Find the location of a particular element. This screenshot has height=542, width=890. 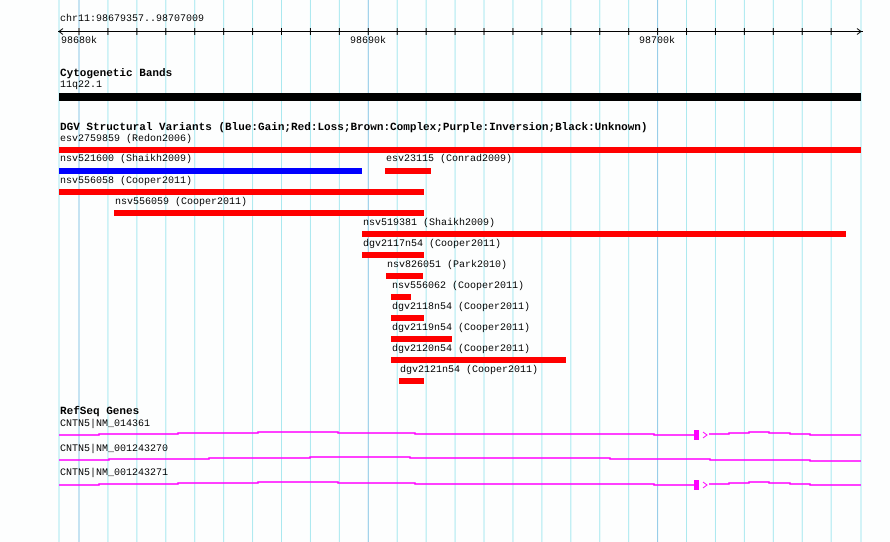

variant-label: nsv556059 (Cooper2011) is located at coordinates (181, 203).